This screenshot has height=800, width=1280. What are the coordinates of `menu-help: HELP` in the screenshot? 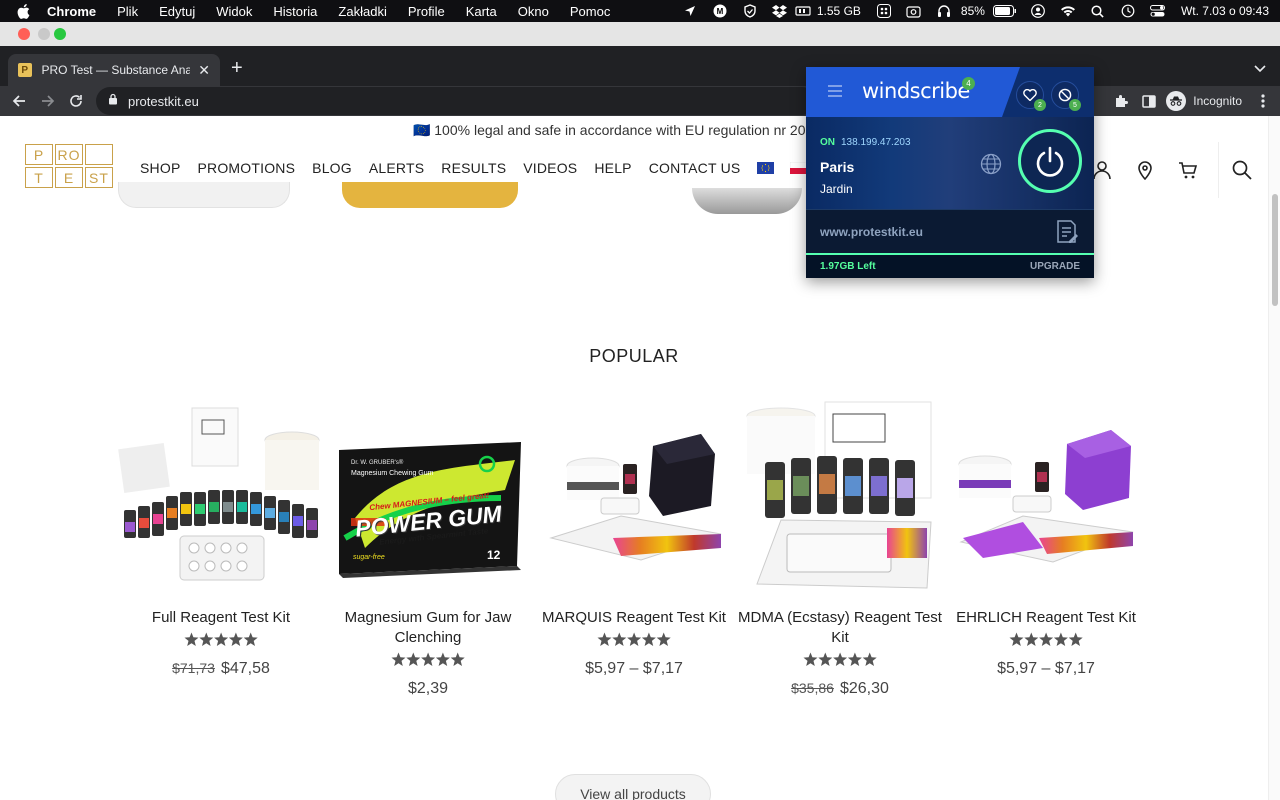 It's located at (612, 168).